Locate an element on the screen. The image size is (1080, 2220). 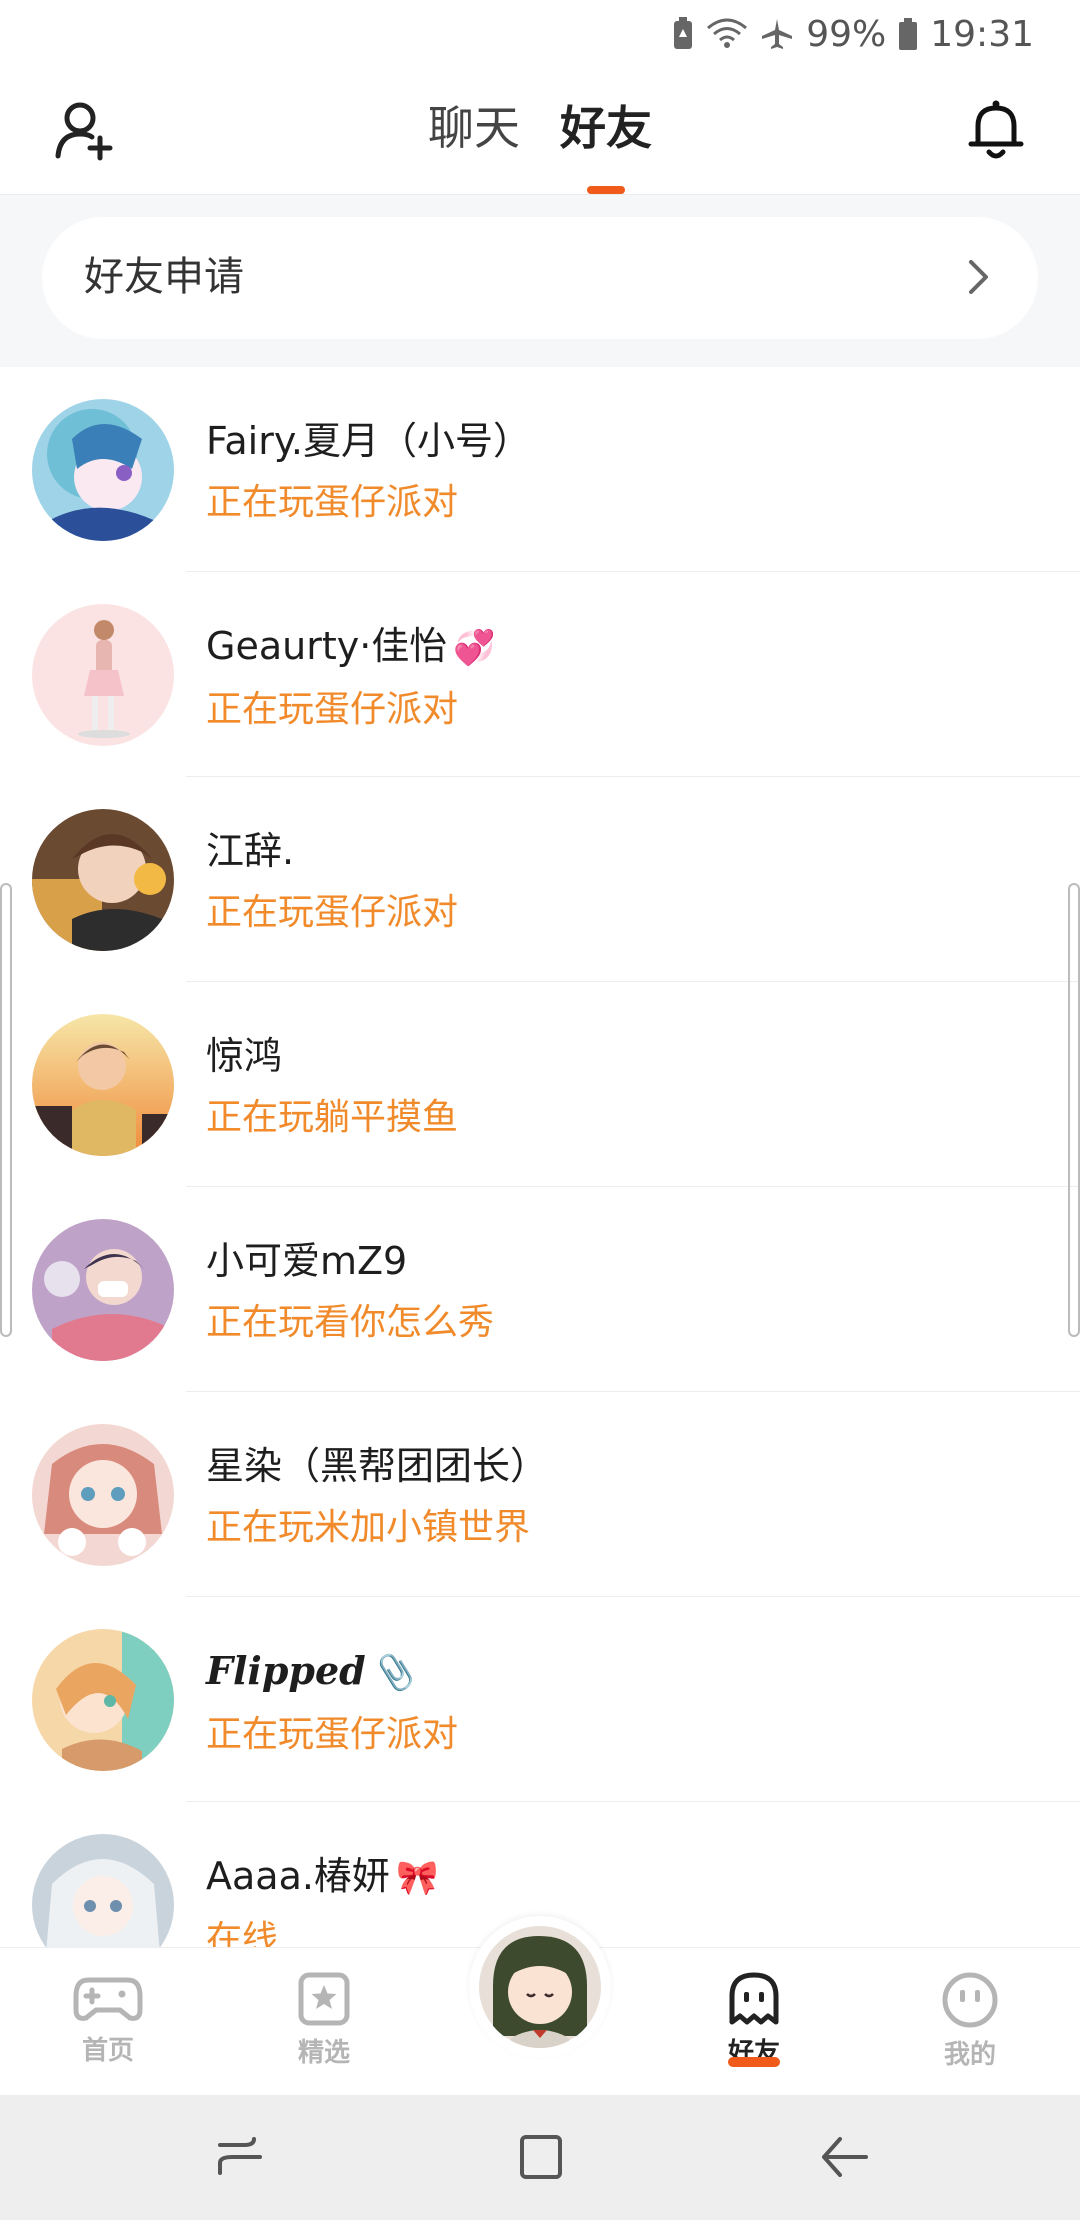
friend-name: Aaaa.椿妍 🎀 is located at coordinates (322, 1877).